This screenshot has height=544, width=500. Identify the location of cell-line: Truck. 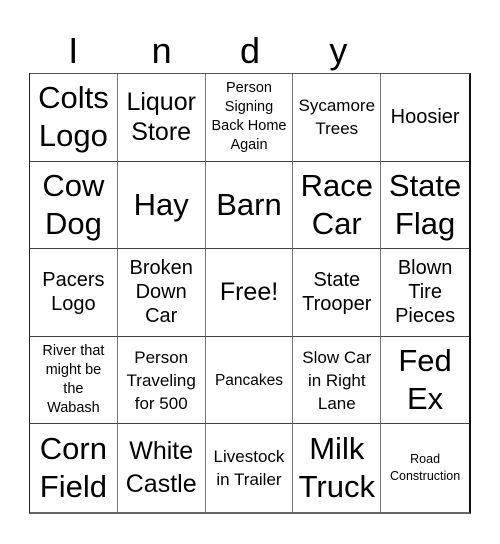
(336, 487).